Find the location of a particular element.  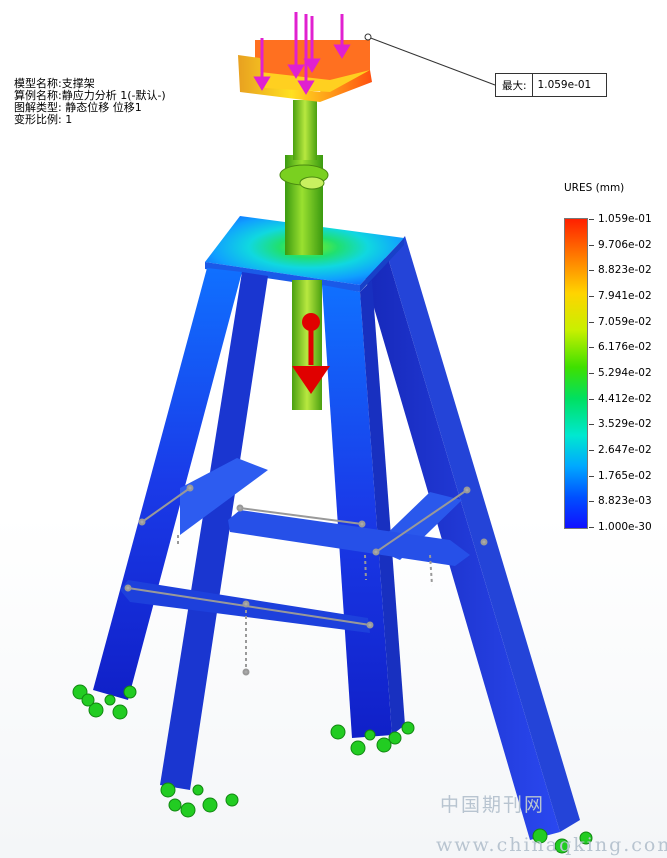

legend-value: 1.765e-02 is located at coordinates (625, 475).